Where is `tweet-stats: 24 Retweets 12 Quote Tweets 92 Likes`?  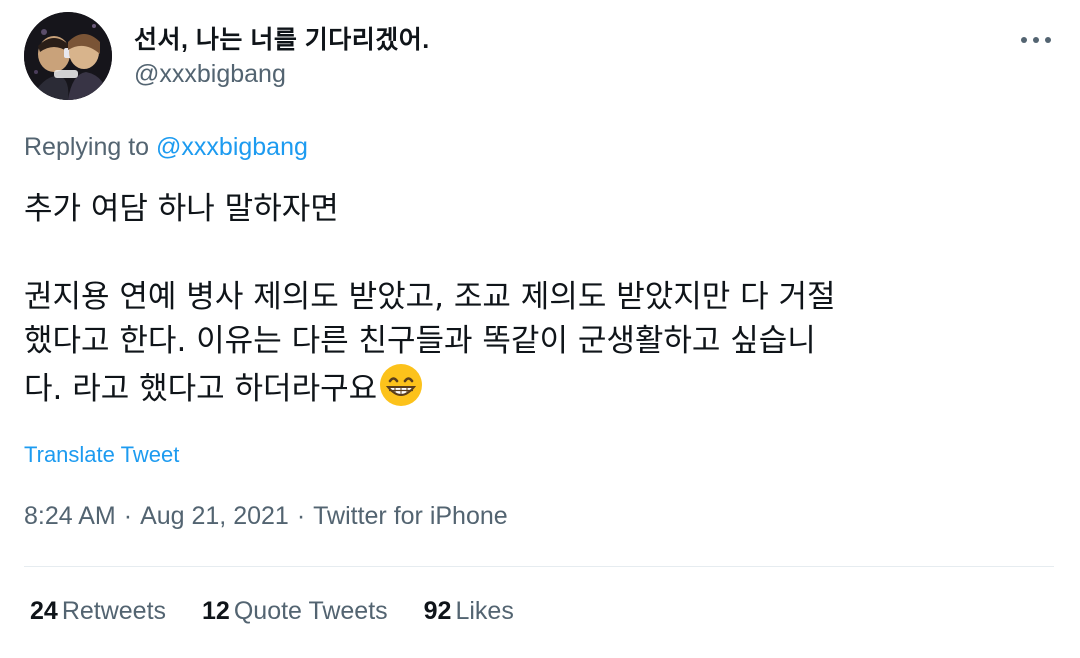
tweet-stats: 24 Retweets 12 Quote Tweets 92 Likes is located at coordinates (272, 611).